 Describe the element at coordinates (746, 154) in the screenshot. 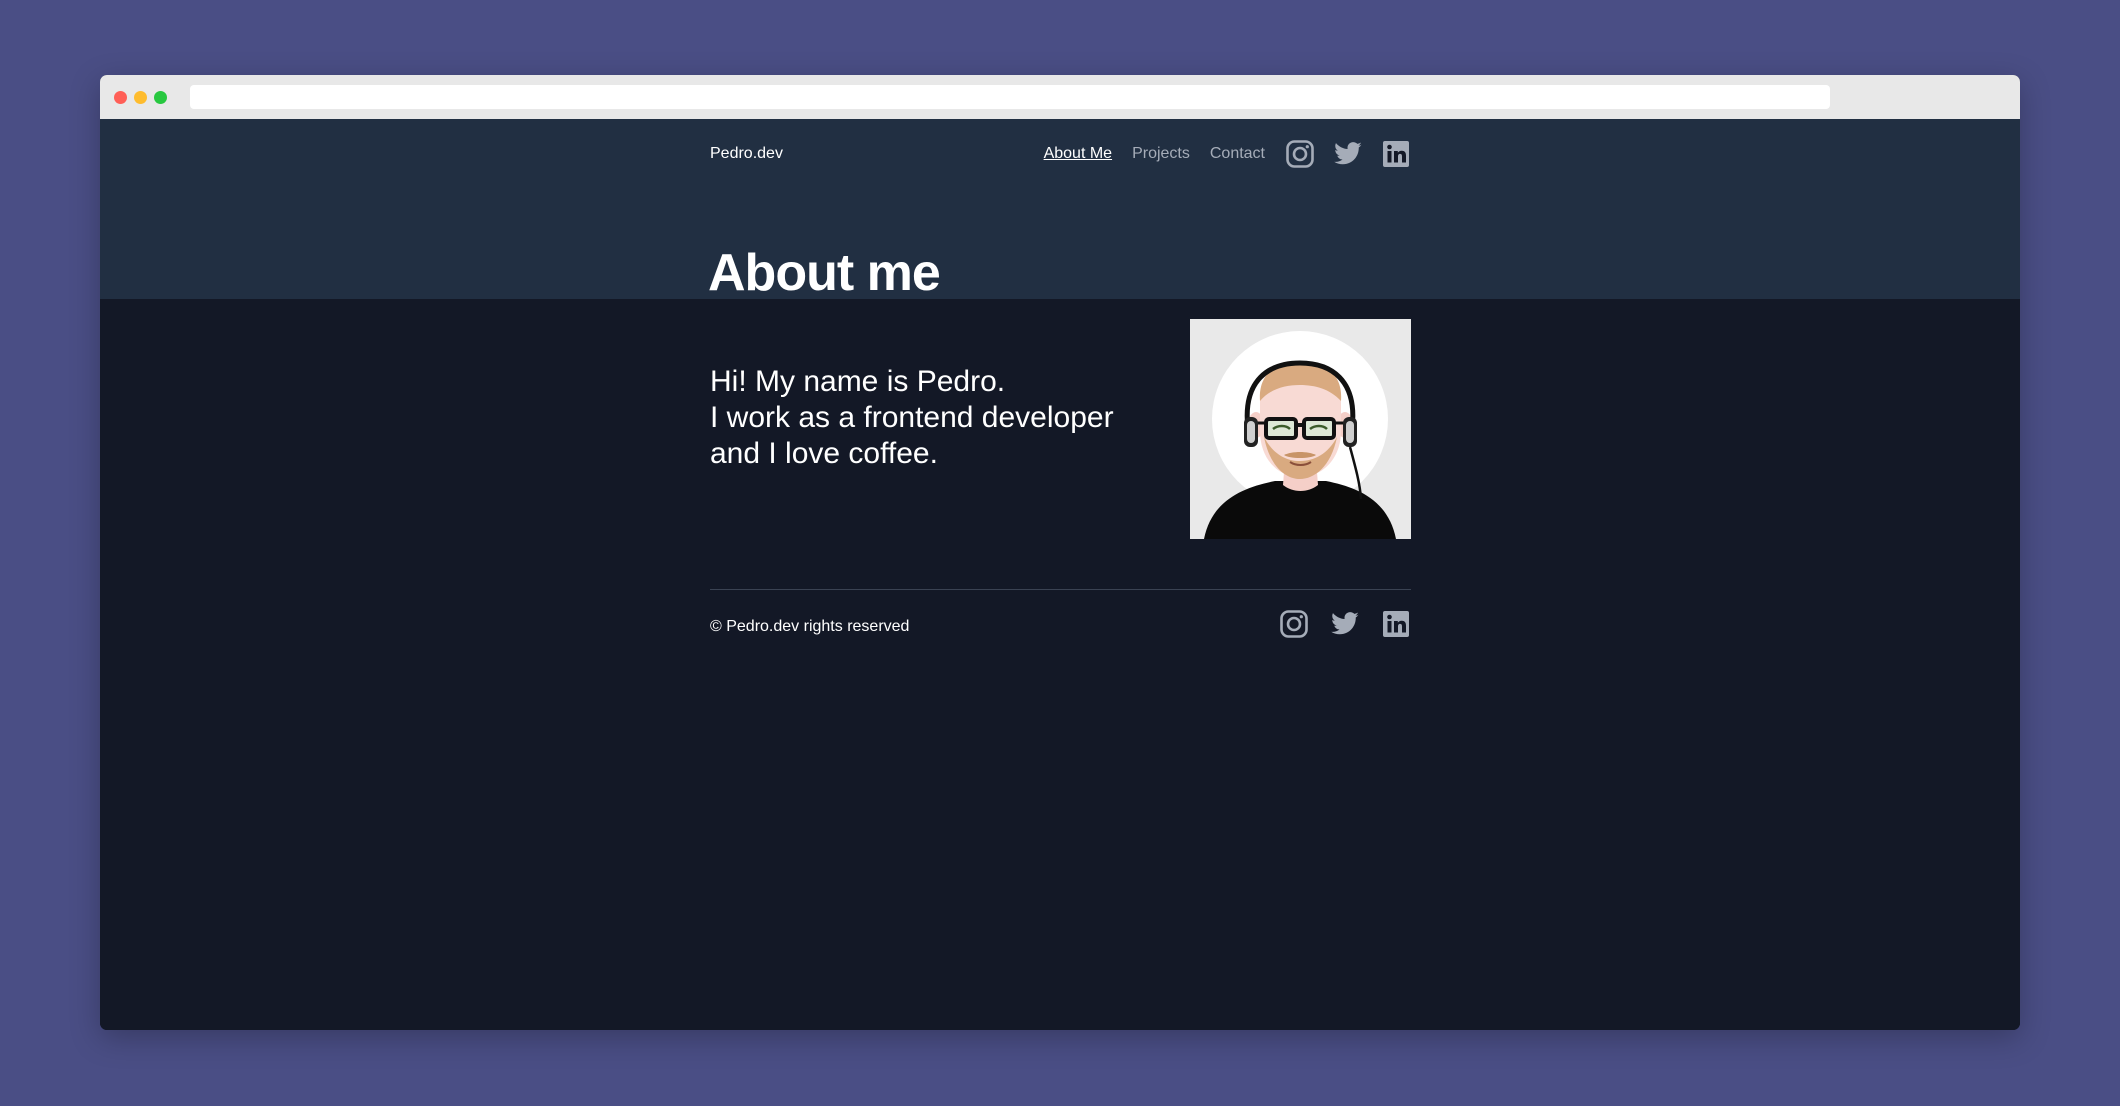

I see `brand-logo: Pedro.dev` at that location.